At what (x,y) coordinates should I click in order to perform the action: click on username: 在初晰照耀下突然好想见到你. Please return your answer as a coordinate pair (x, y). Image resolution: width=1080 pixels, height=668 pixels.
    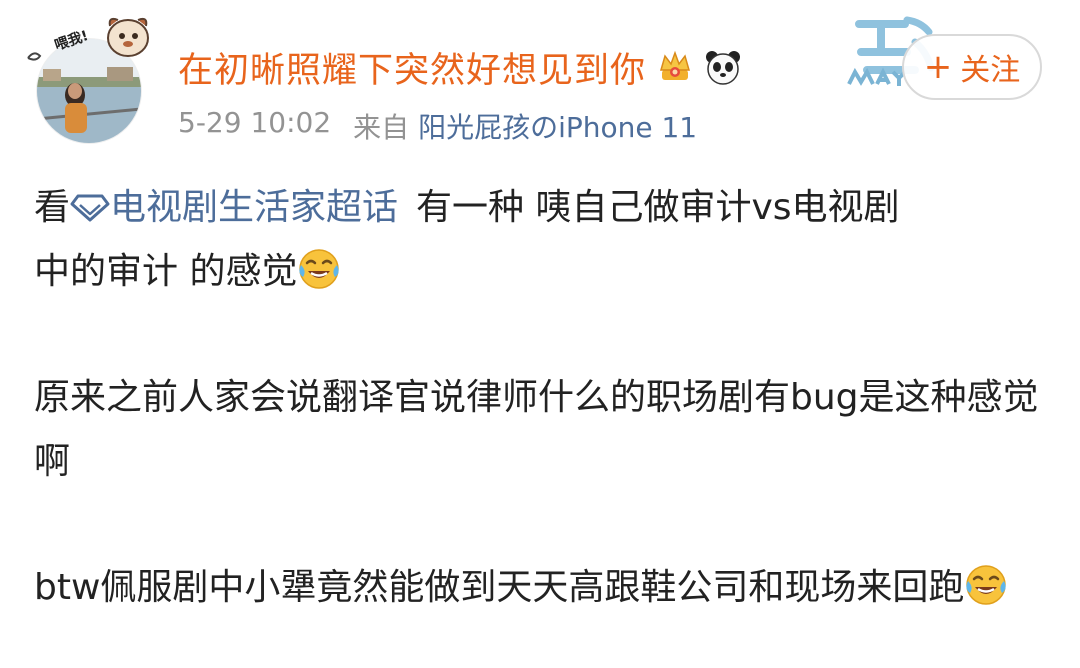
    Looking at the image, I should click on (412, 67).